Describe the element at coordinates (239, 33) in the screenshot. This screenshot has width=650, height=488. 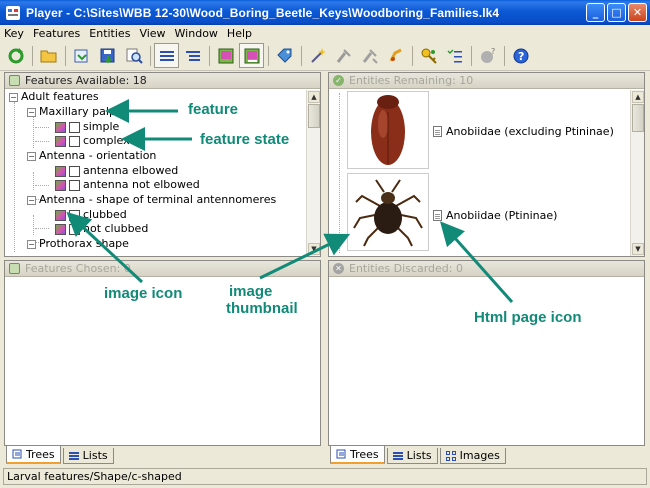
I see `menu-help: Help` at that location.